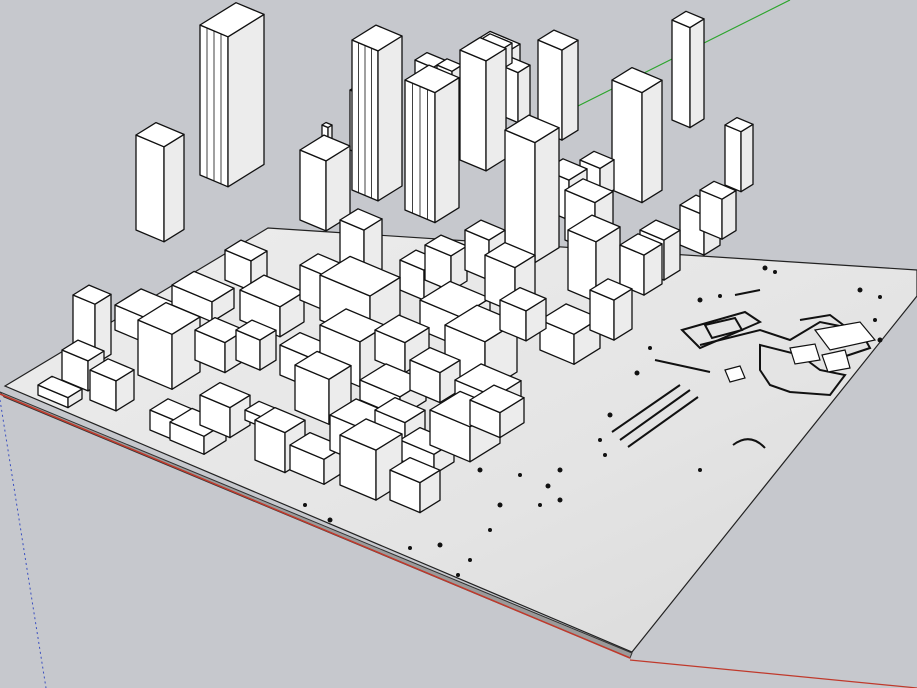 The height and width of the screenshot is (688, 917). Describe the element at coordinates (232, 95) in the screenshot. I see `tower-west` at that location.